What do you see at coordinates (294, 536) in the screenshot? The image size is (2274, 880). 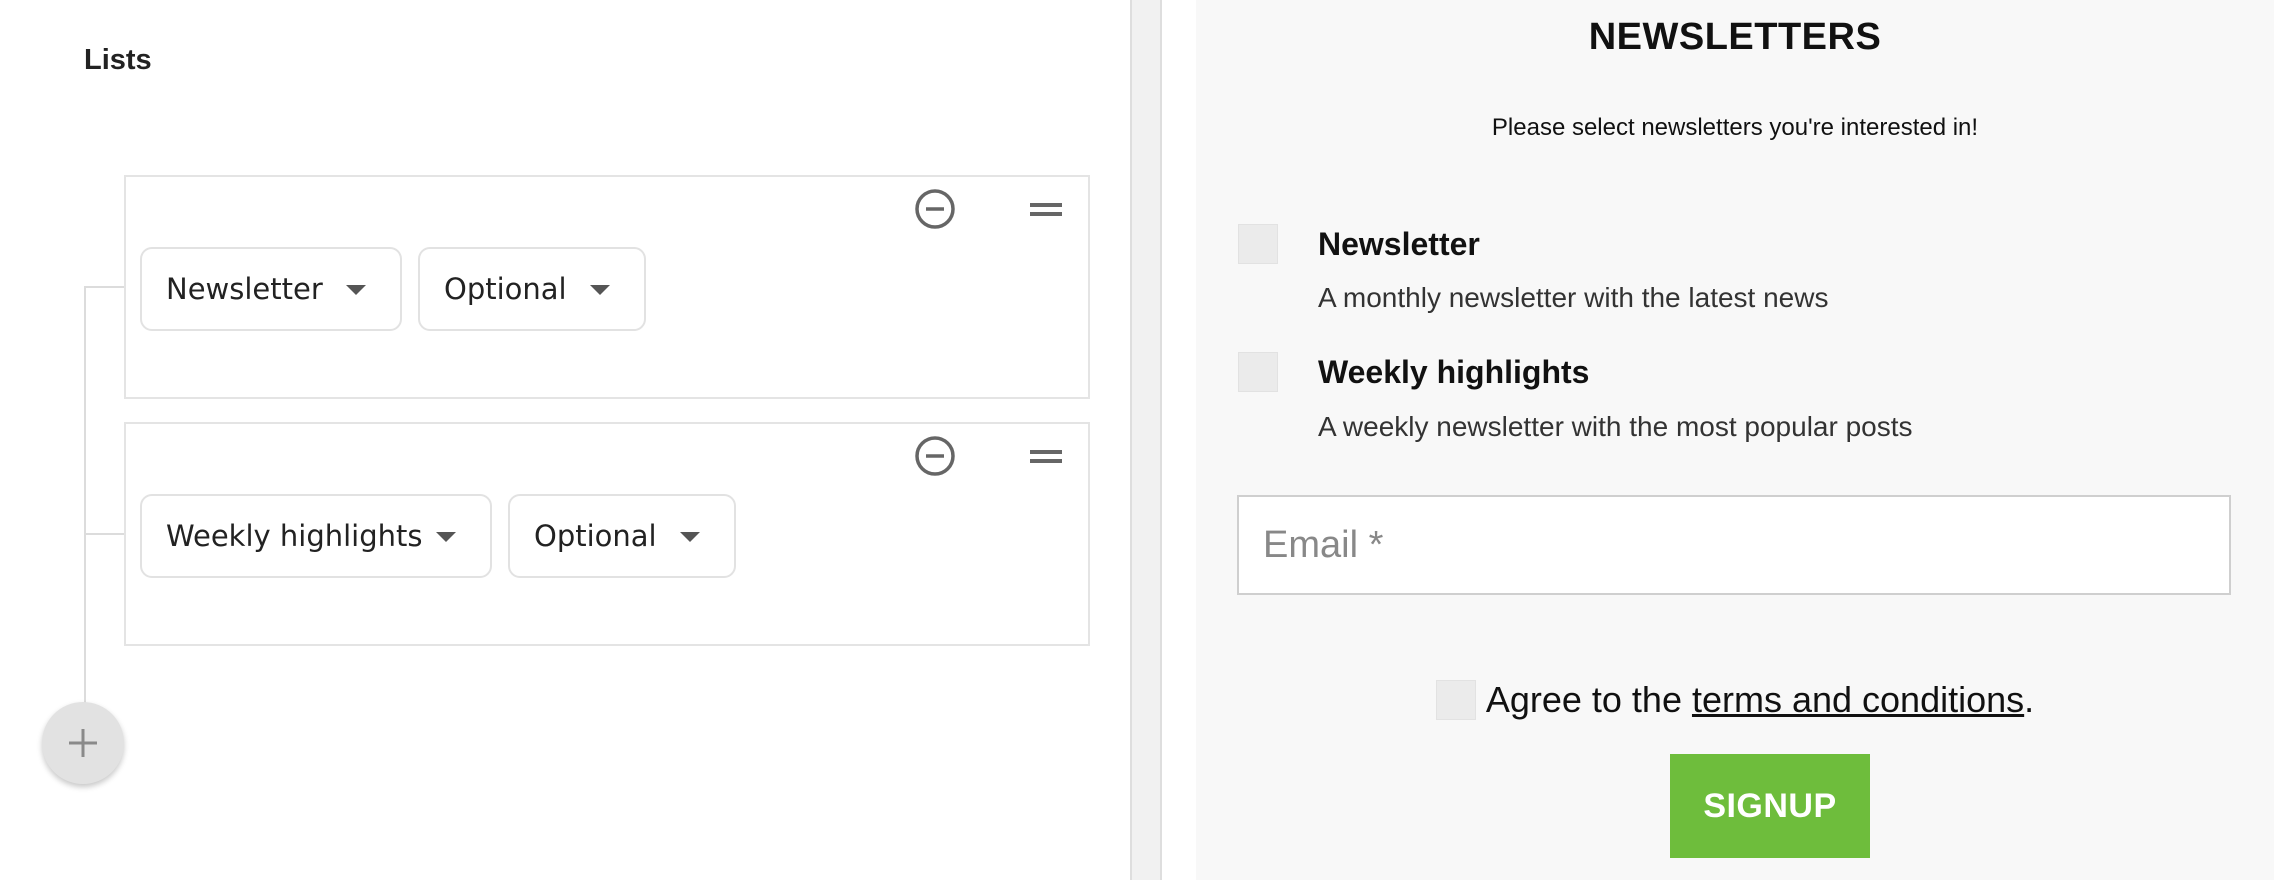 I see `list-select-value: Weekly highlights` at bounding box center [294, 536].